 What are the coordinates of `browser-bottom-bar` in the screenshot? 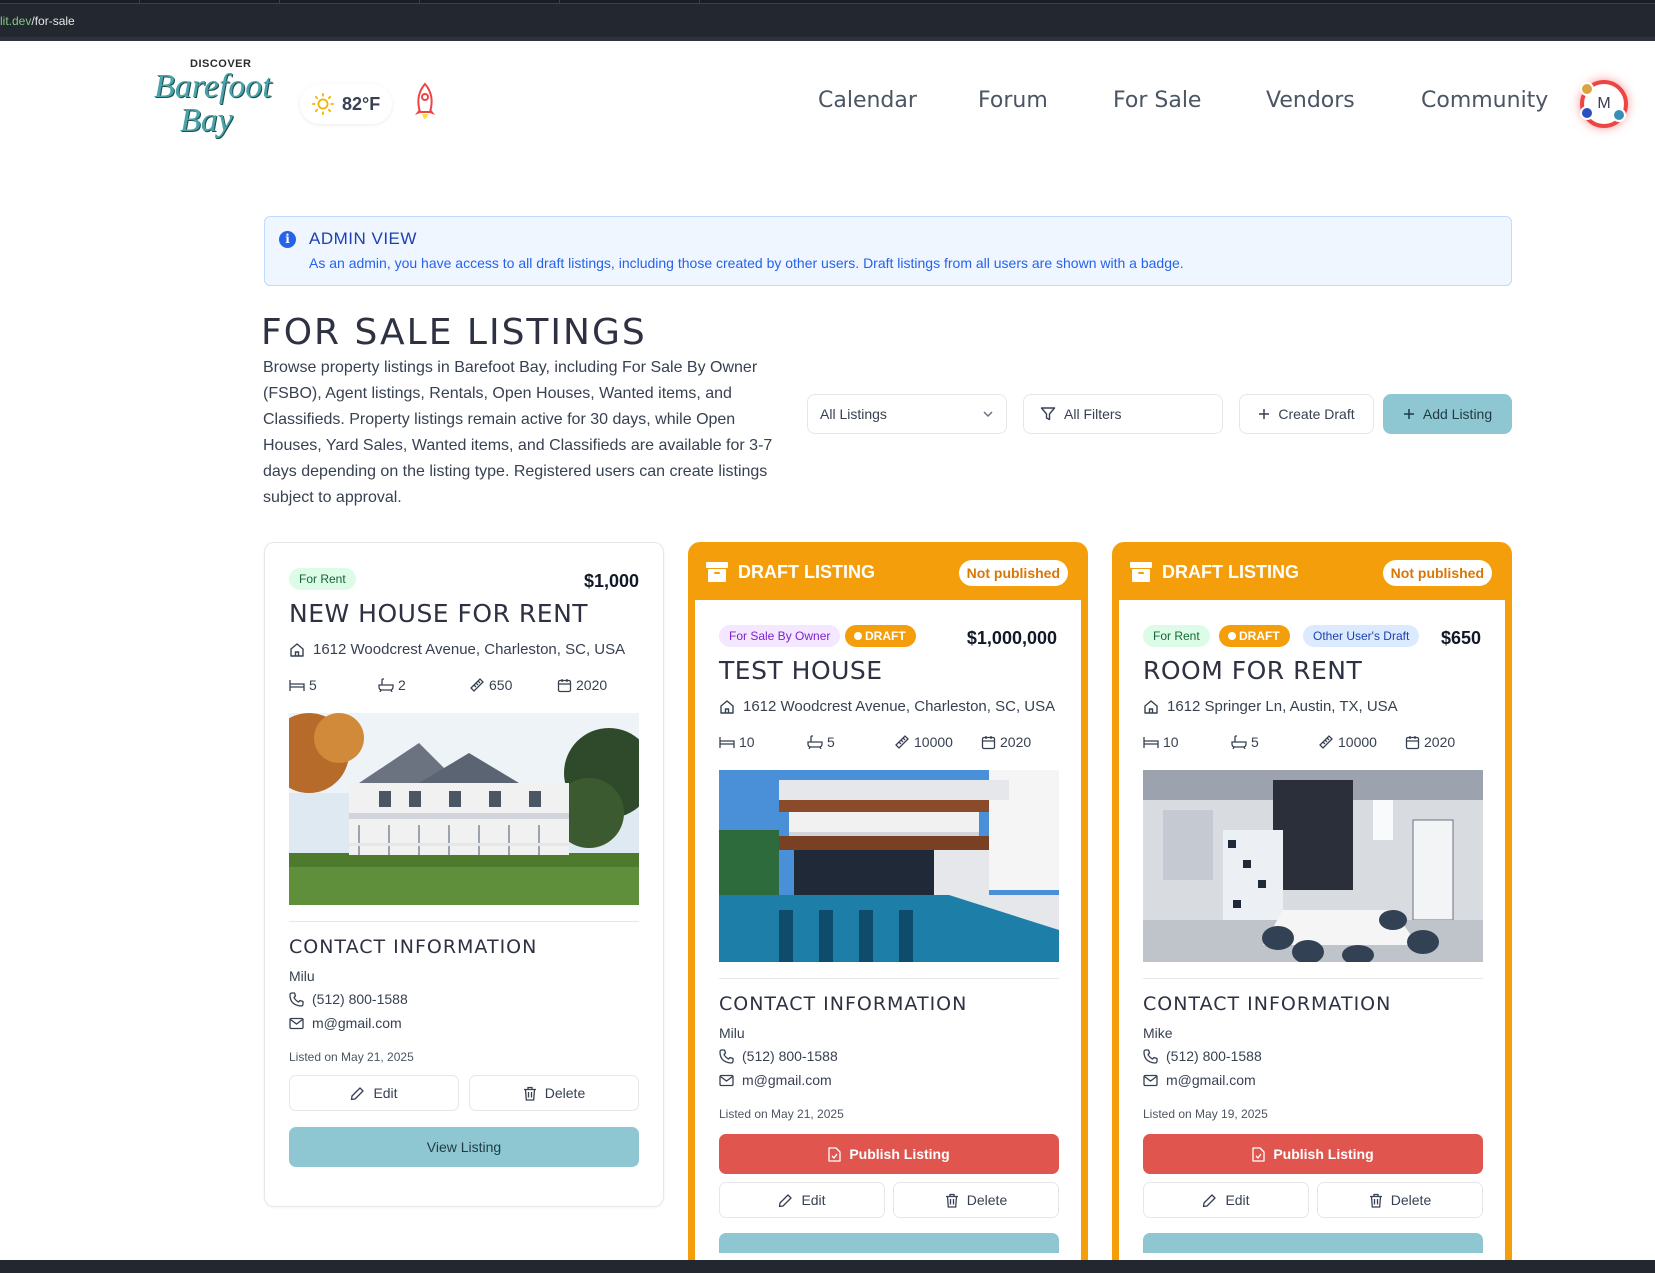 It's located at (827, 1266).